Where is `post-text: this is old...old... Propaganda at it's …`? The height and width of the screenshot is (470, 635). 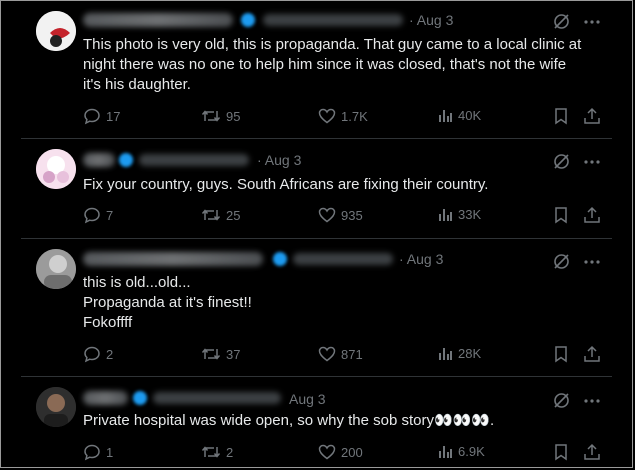 post-text: this is old...old... Propaganda at it's … is located at coordinates (353, 303).